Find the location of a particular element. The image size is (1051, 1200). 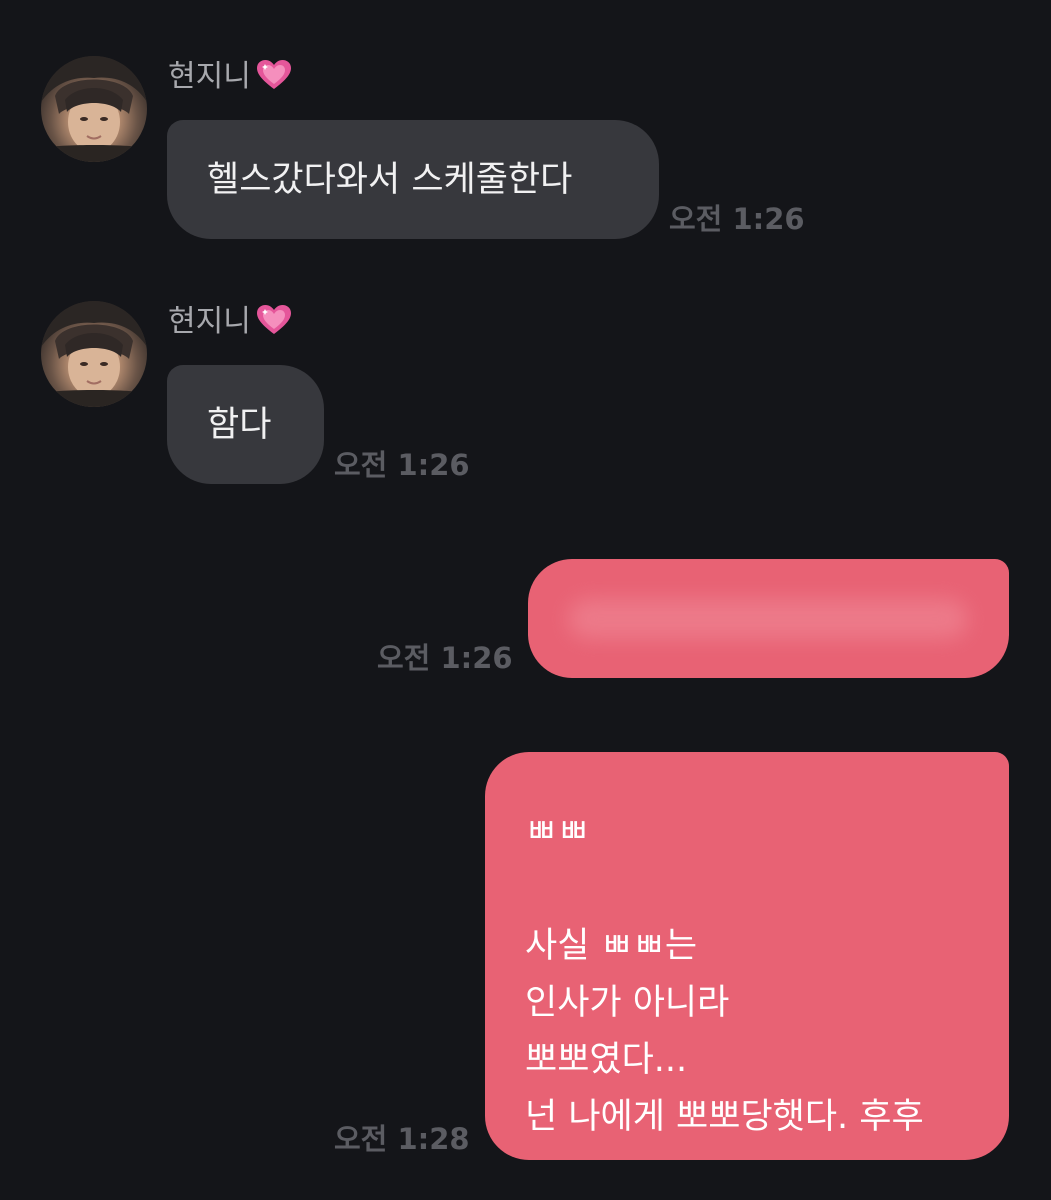

message-text: 함다 is located at coordinates (239, 424).